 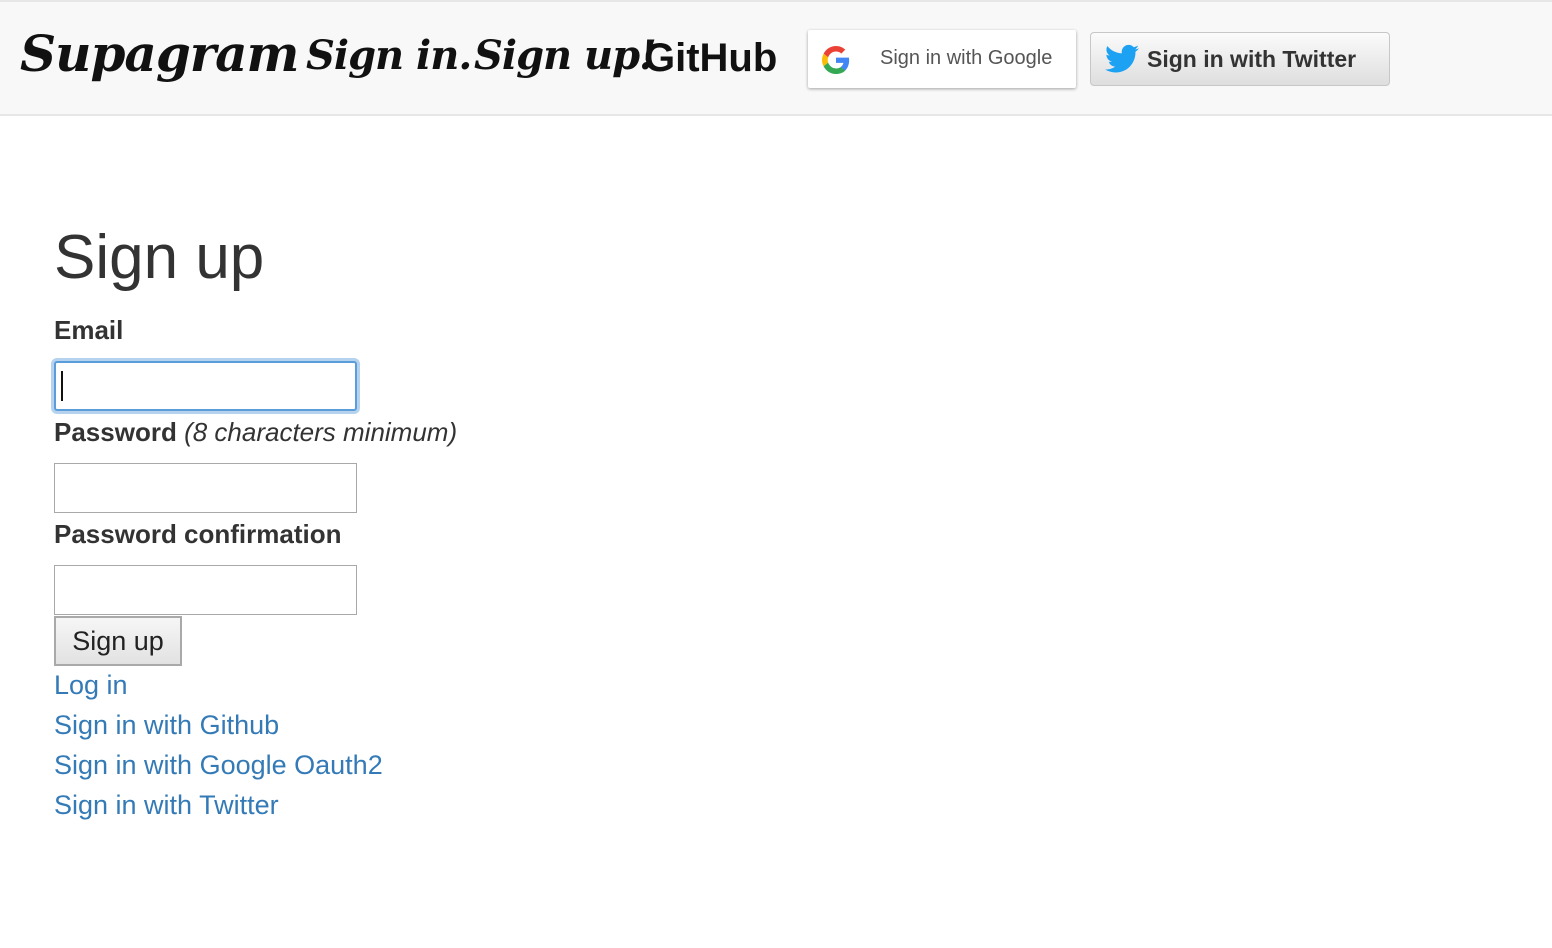 What do you see at coordinates (710, 58) in the screenshot?
I see `nav-github-link: GitHub` at bounding box center [710, 58].